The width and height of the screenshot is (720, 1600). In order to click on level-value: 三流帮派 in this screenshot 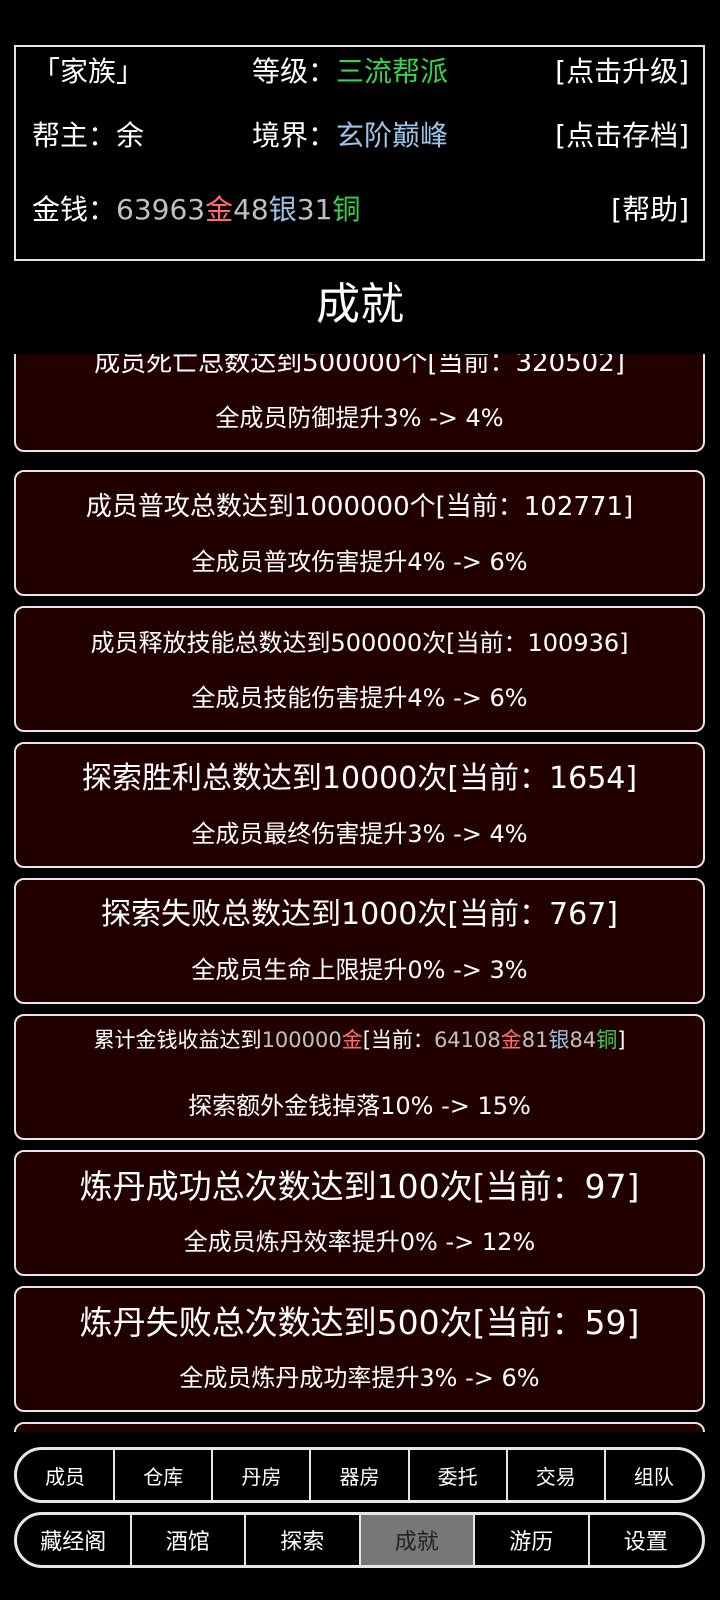, I will do `click(392, 71)`.